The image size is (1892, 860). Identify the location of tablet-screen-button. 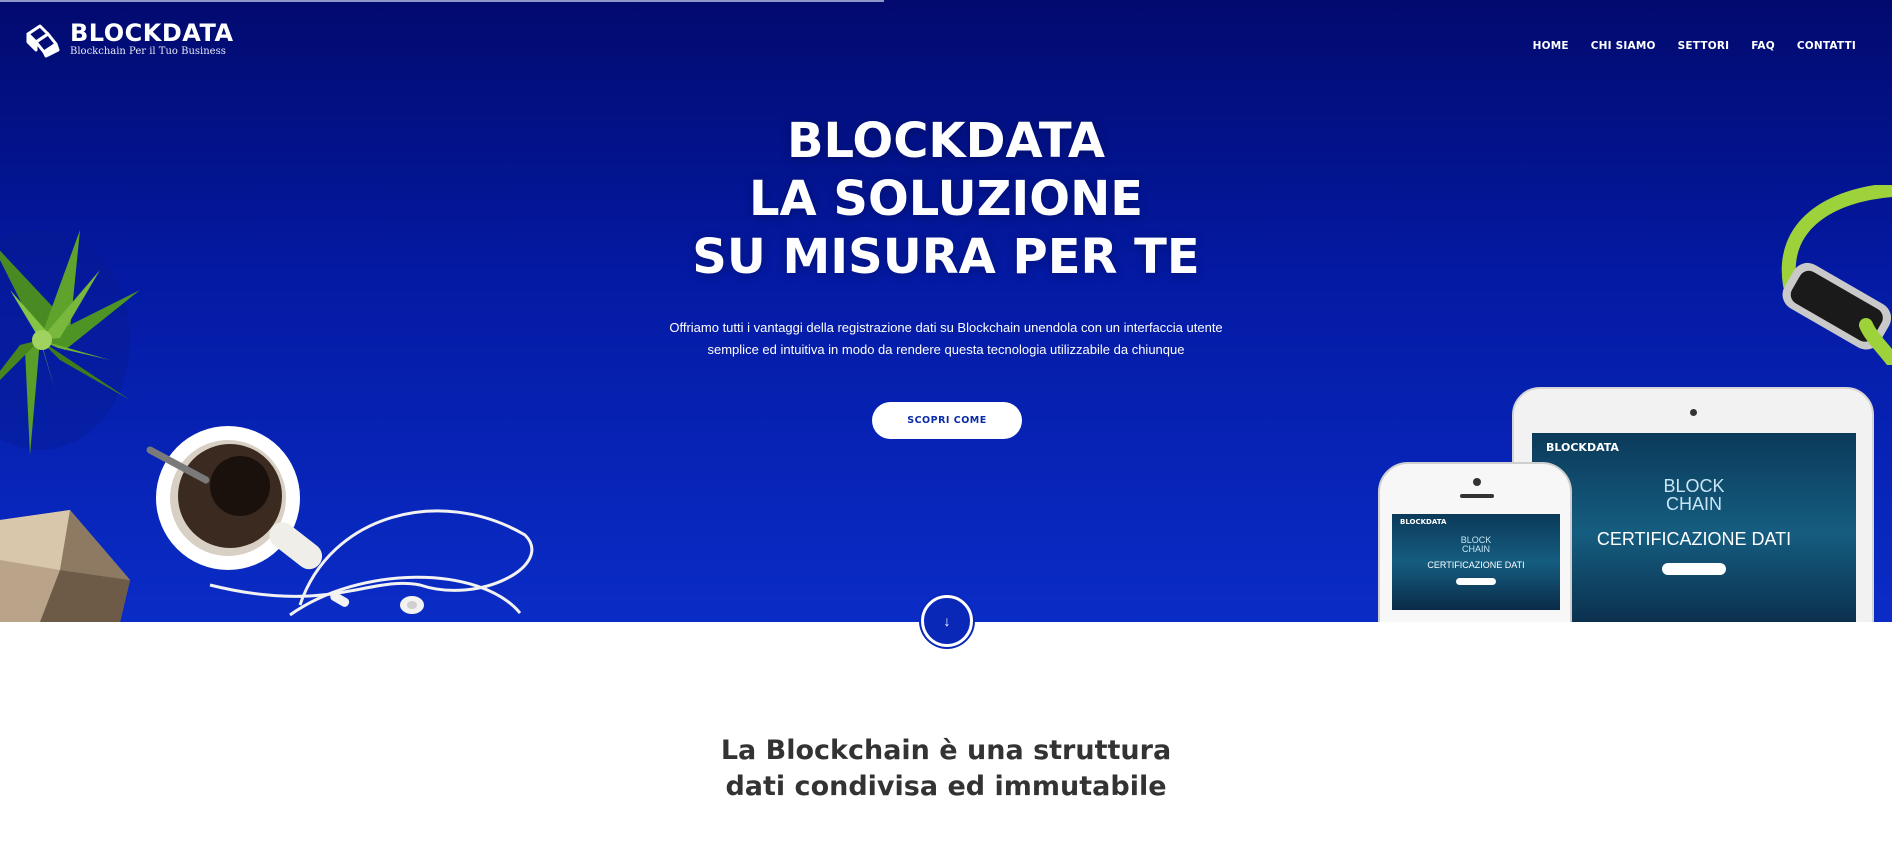
(1694, 569).